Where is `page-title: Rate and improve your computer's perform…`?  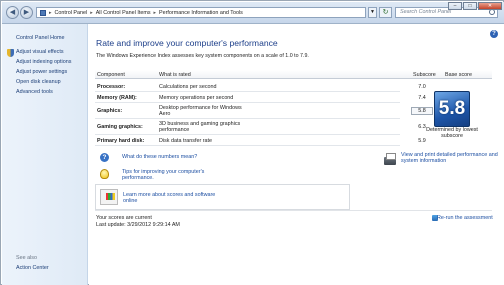 page-title: Rate and improve your computer's perform… is located at coordinates (187, 43).